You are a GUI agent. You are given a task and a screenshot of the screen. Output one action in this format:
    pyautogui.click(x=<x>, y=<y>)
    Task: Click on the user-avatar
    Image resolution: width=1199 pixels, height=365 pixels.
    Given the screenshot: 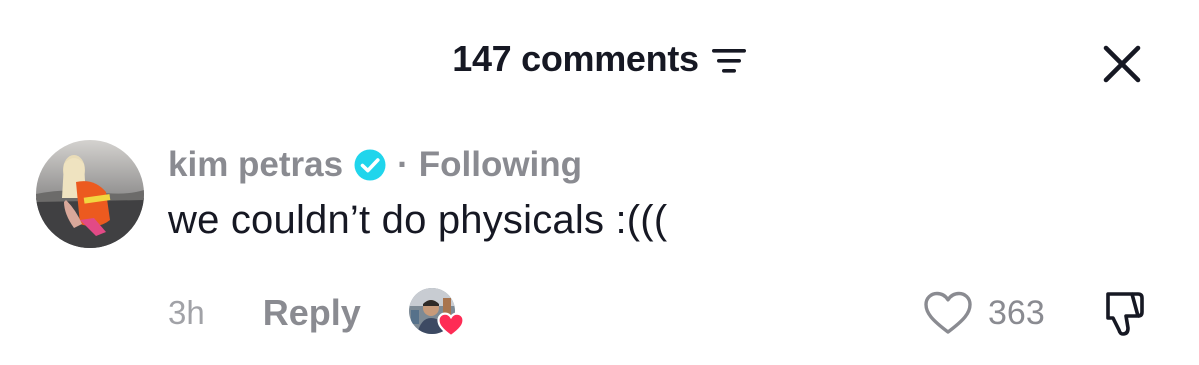 What is the action you would take?
    pyautogui.click(x=90, y=194)
    